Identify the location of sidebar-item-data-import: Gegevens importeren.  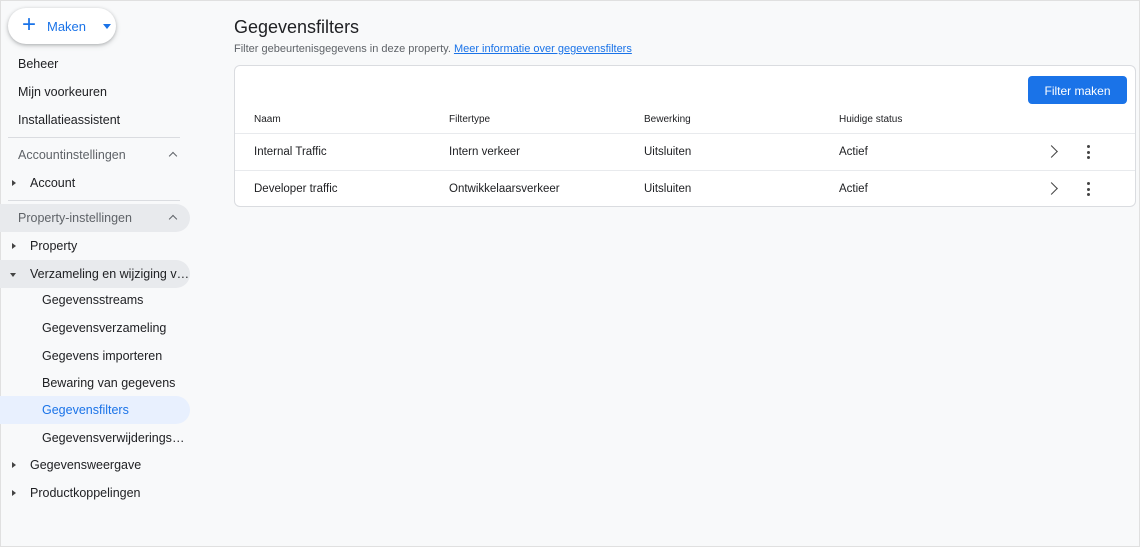
(95, 356).